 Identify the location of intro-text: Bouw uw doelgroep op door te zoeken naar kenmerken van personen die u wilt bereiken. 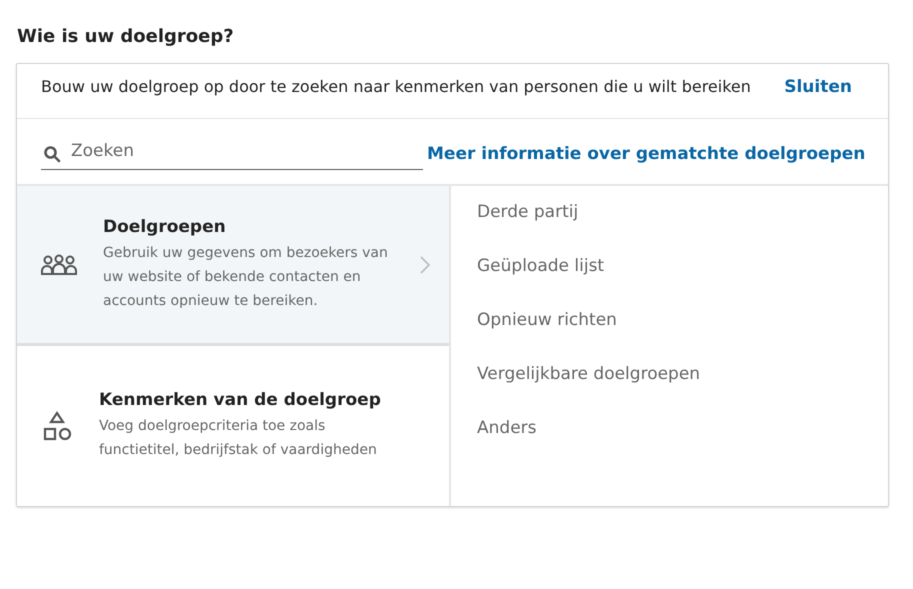
(396, 87).